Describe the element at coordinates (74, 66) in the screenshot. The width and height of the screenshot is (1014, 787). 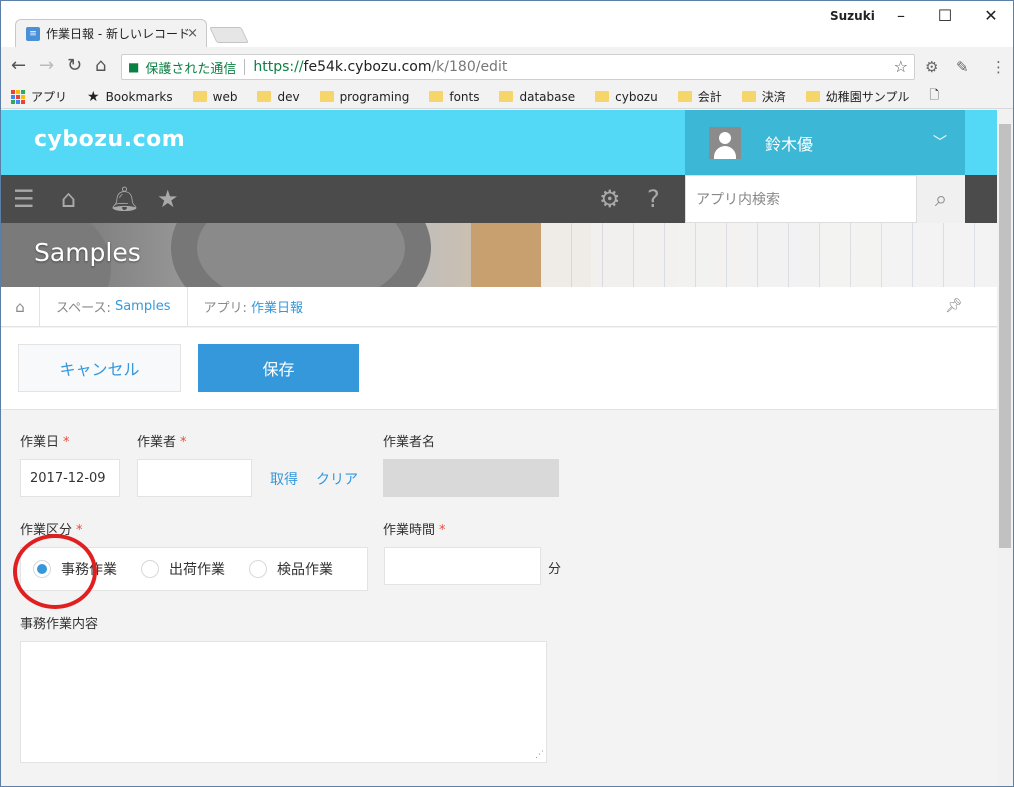
I see `reload-icon: ↻` at that location.